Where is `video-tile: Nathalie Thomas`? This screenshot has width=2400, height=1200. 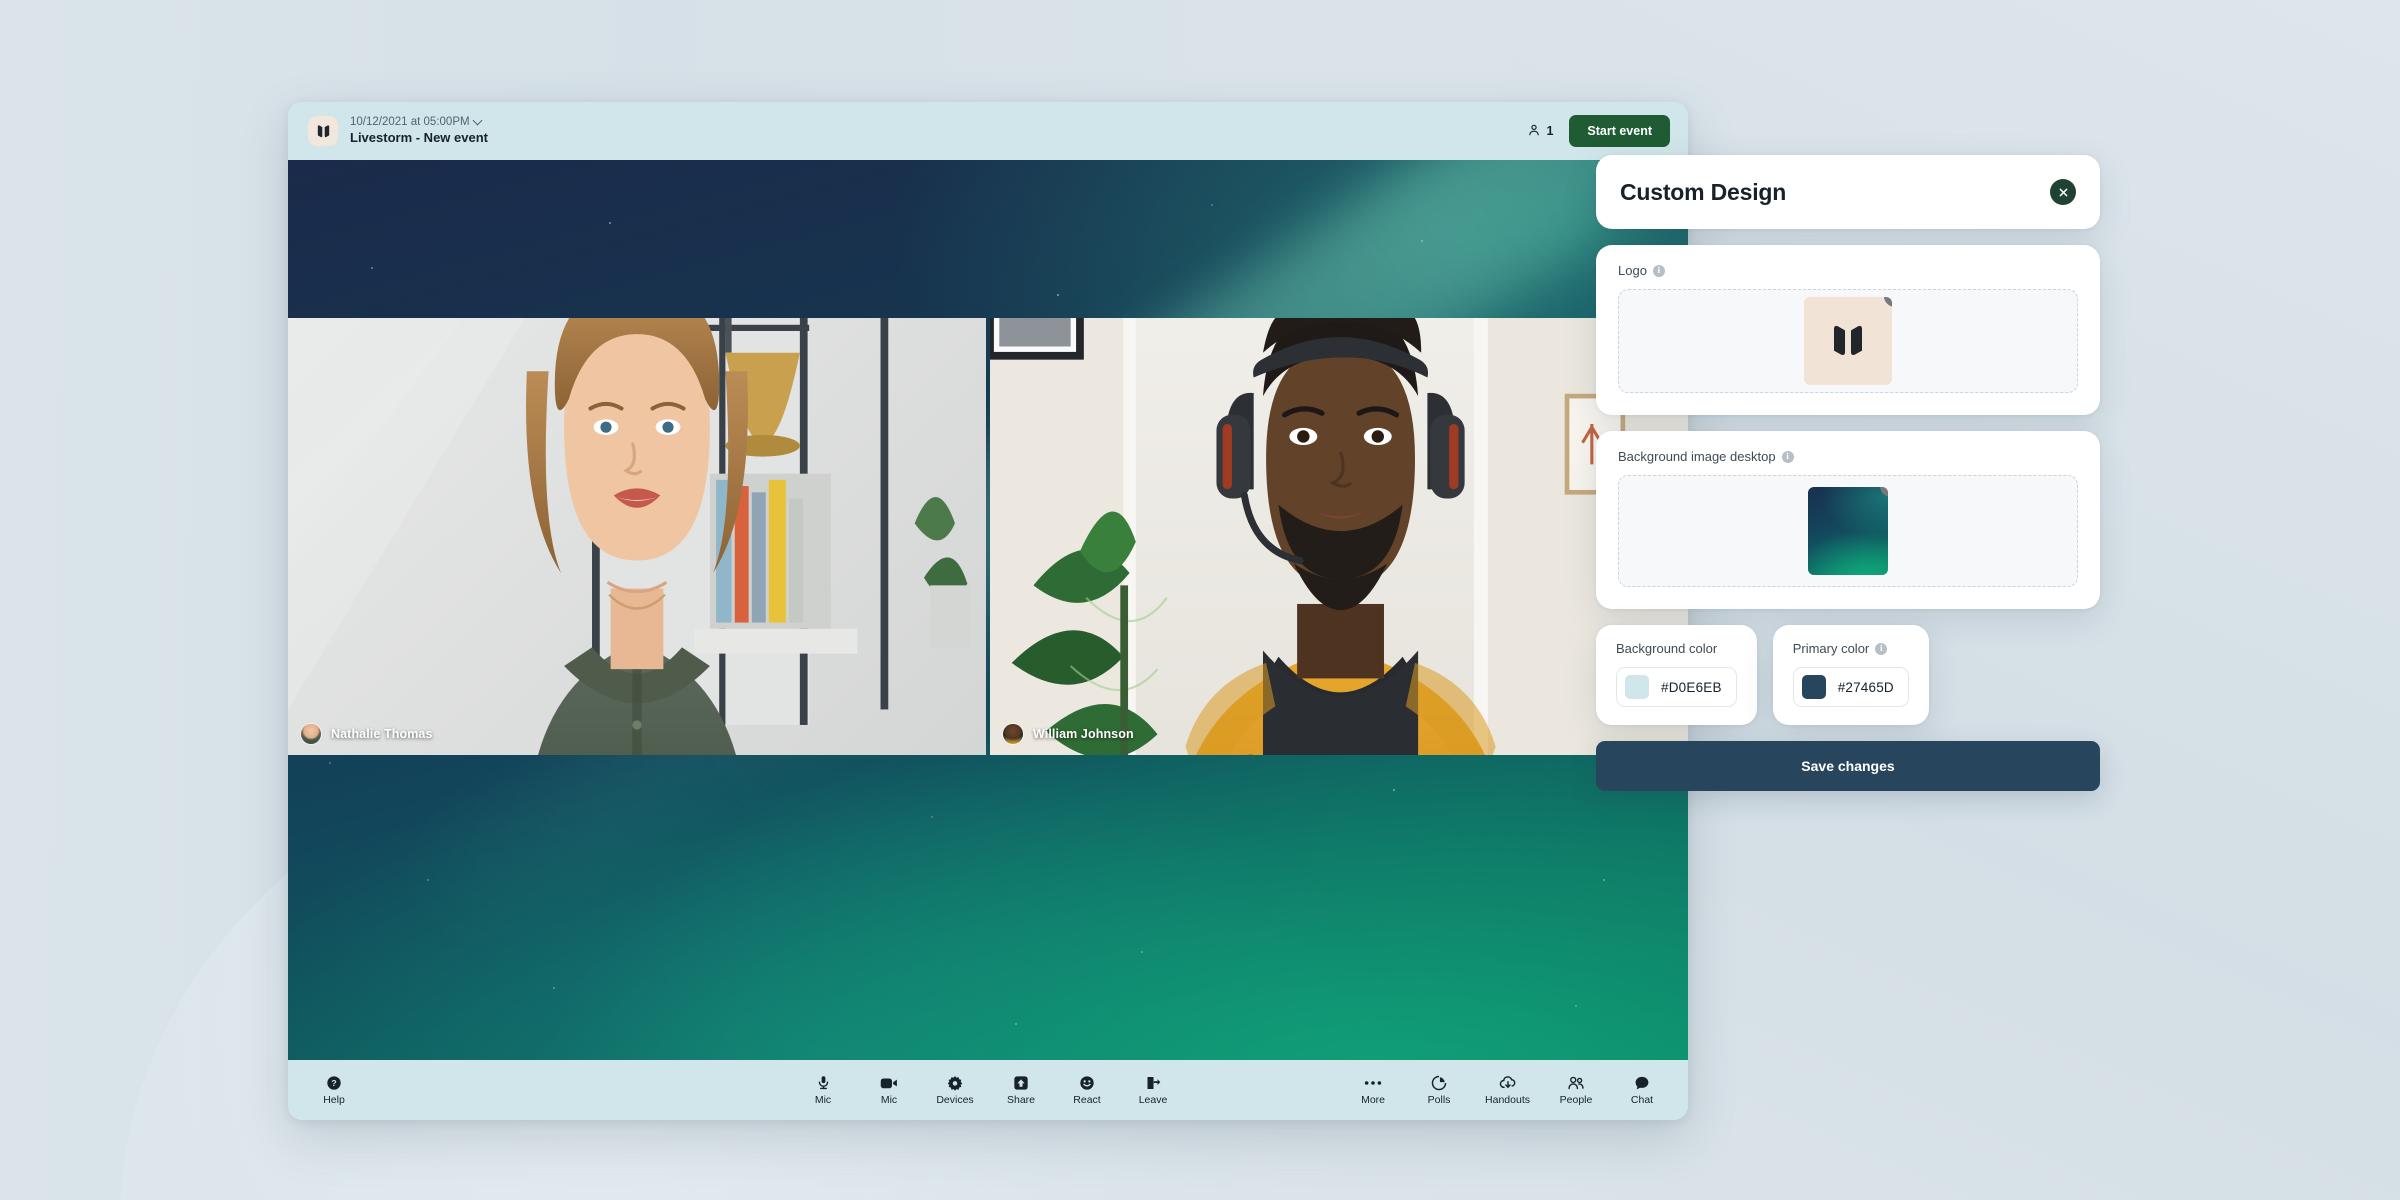 video-tile: Nathalie Thomas is located at coordinates (637, 536).